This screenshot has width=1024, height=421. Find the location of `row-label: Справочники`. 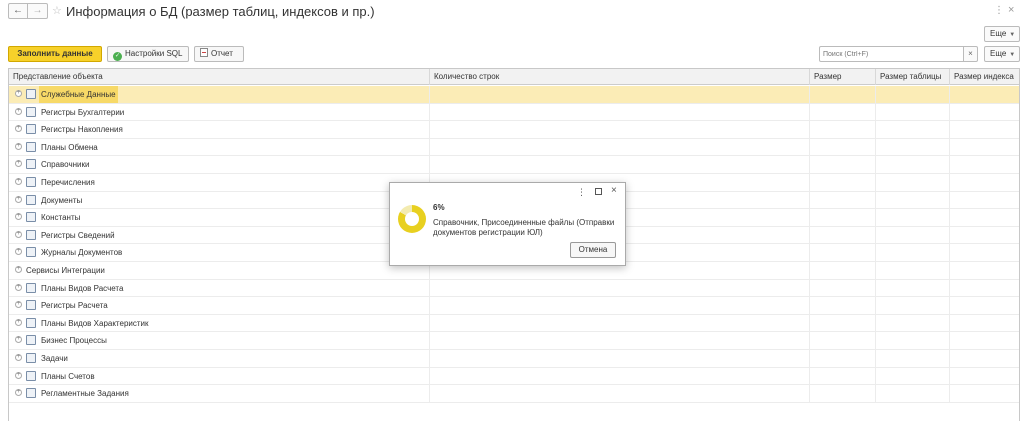

row-label: Справочники is located at coordinates (65, 165).